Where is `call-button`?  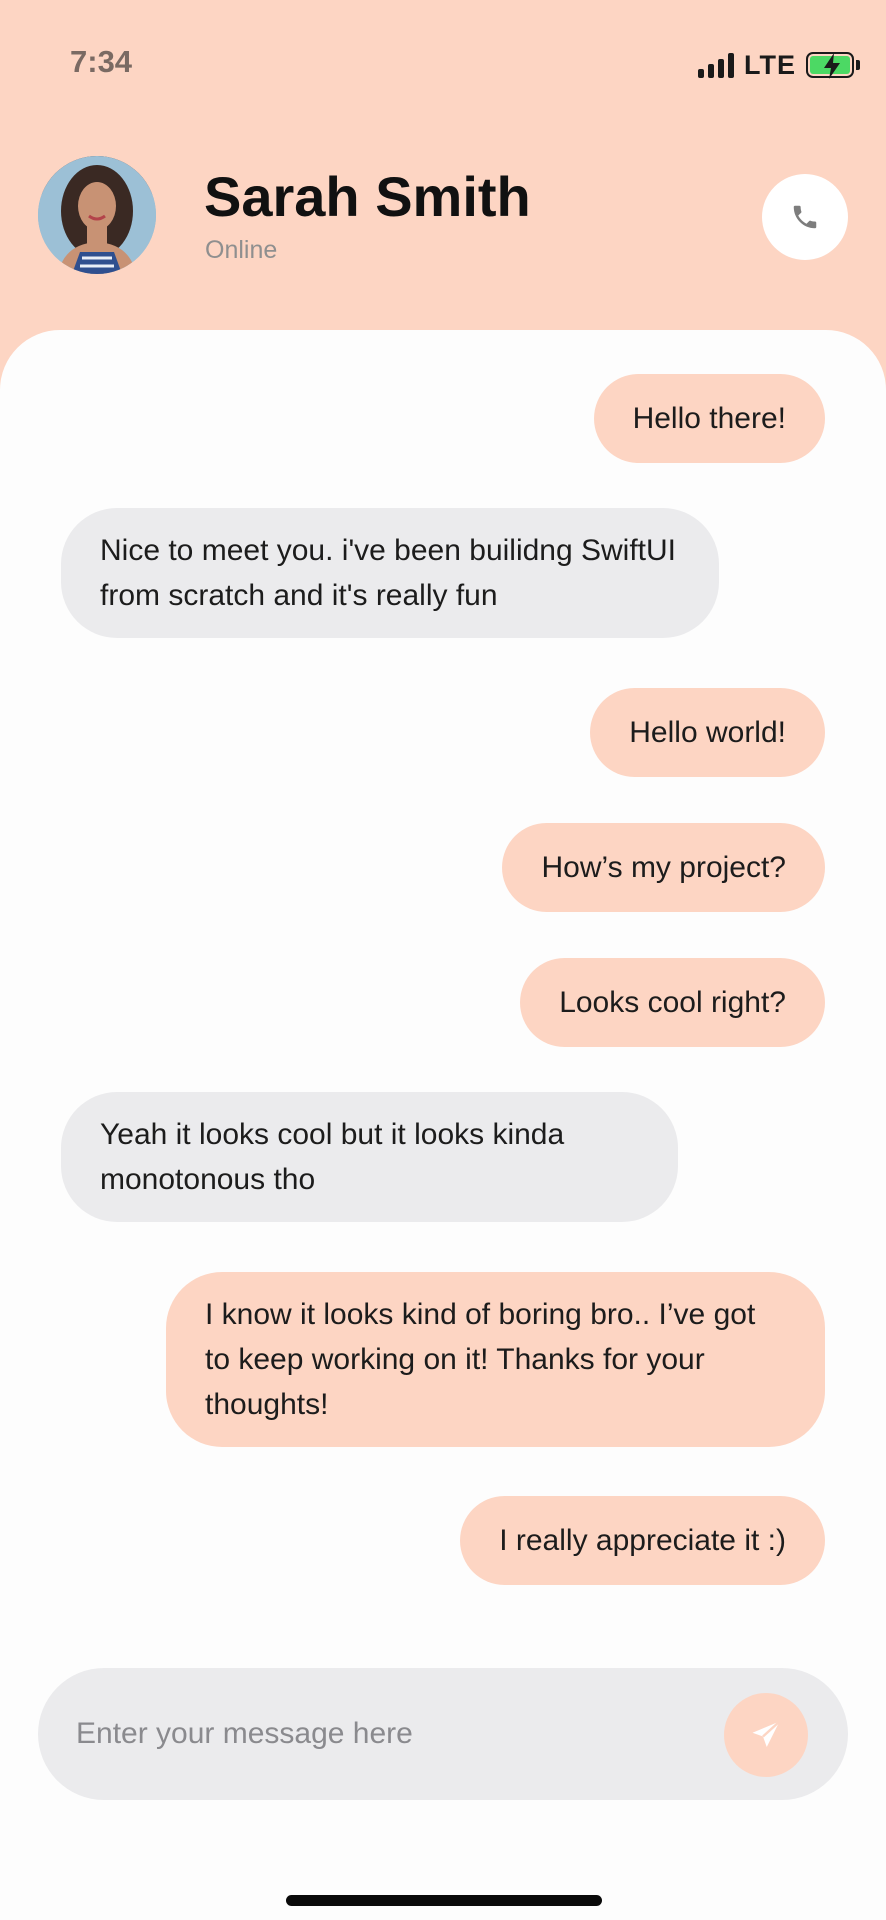
call-button is located at coordinates (805, 217).